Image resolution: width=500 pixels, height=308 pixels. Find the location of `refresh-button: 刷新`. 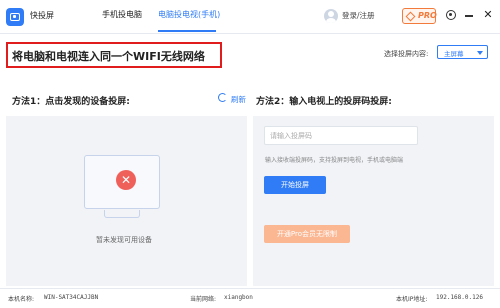

refresh-button: 刷新 is located at coordinates (238, 99).